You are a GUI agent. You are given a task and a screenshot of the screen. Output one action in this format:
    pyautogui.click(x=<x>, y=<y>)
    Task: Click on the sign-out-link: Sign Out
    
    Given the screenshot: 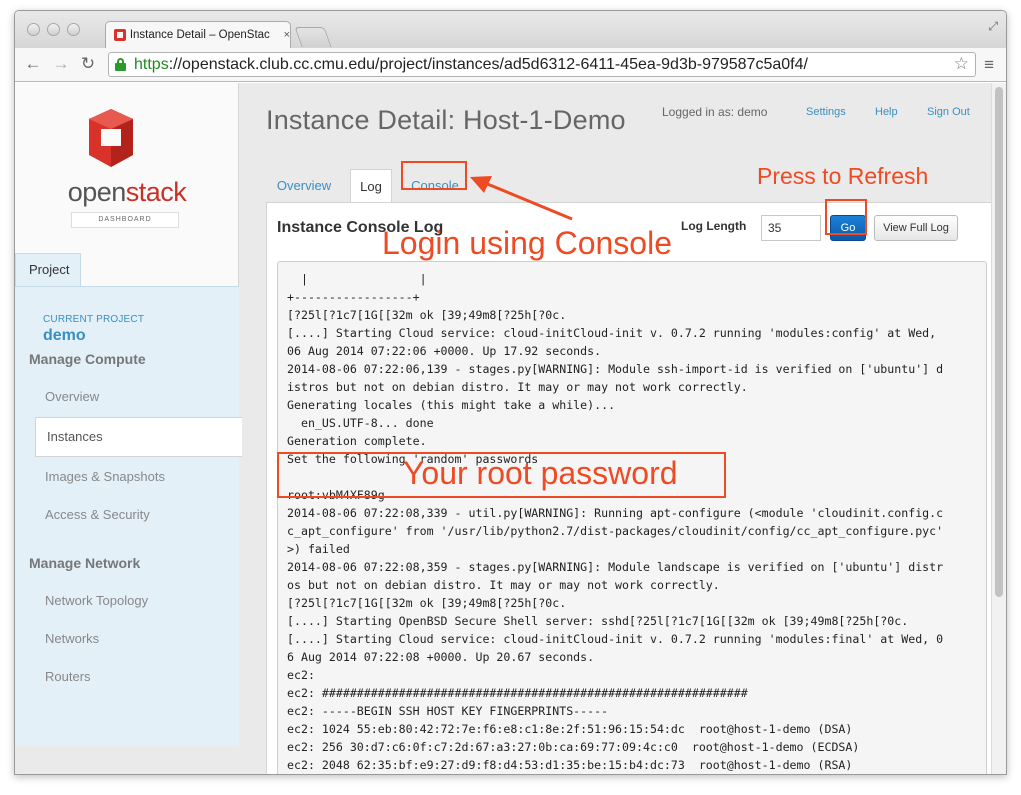 What is the action you would take?
    pyautogui.click(x=948, y=112)
    